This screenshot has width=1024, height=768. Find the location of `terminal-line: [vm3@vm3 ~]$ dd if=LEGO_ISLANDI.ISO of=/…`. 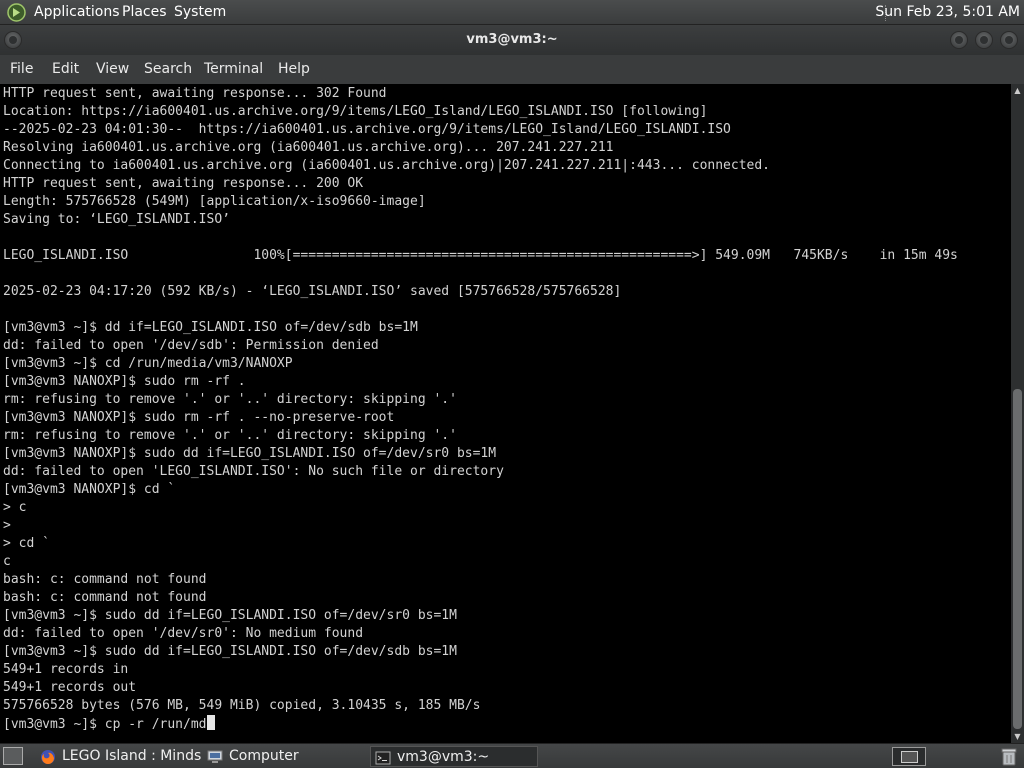

terminal-line: [vm3@vm3 ~]$ dd if=LEGO_ISLANDI.ISO of=/… is located at coordinates (210, 327).